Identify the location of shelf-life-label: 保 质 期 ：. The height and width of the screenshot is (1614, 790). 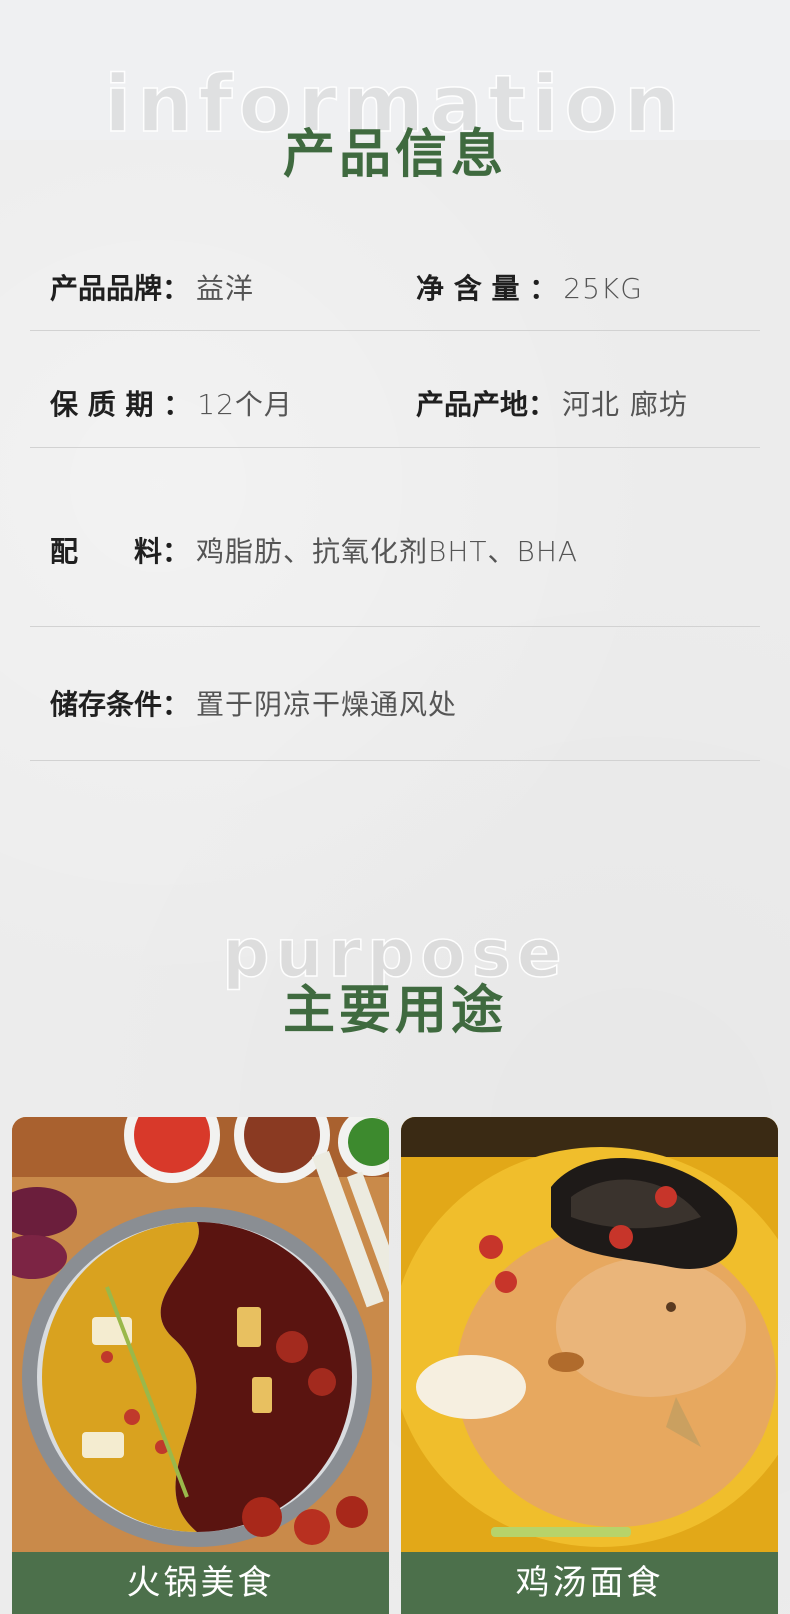
(121, 404).